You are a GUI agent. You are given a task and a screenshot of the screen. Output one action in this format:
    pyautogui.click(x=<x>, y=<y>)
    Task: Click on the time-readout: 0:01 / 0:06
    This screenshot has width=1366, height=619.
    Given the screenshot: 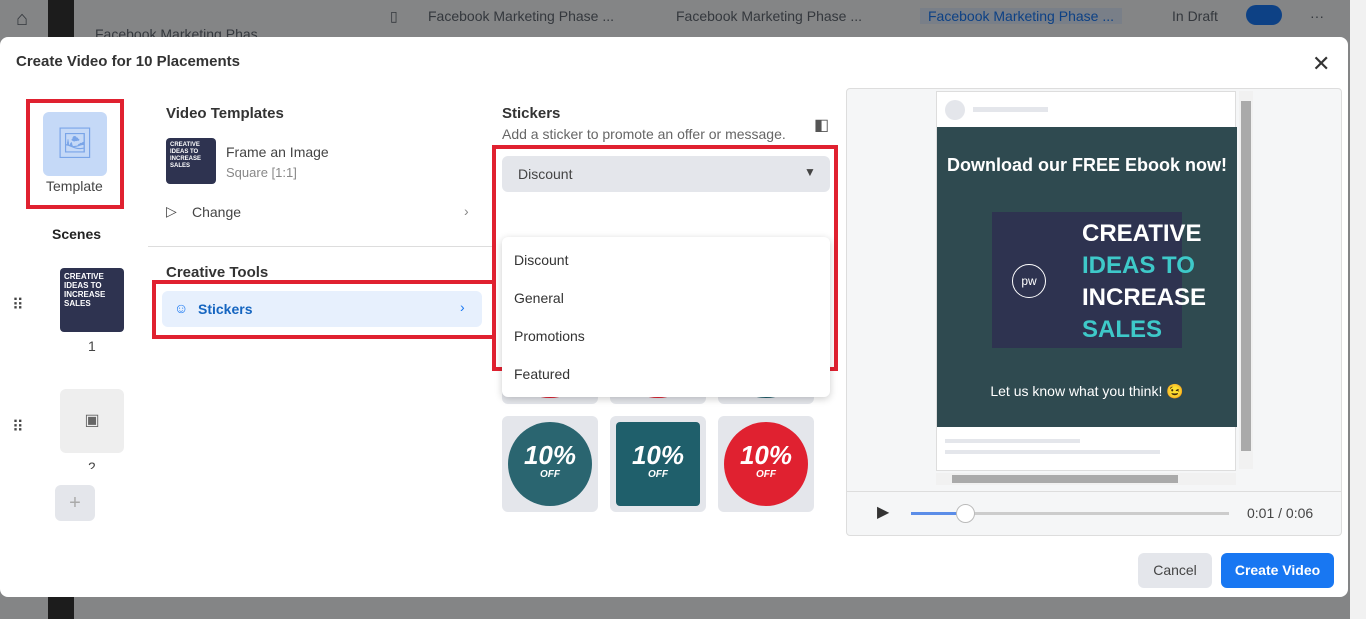 What is the action you would take?
    pyautogui.click(x=1280, y=513)
    